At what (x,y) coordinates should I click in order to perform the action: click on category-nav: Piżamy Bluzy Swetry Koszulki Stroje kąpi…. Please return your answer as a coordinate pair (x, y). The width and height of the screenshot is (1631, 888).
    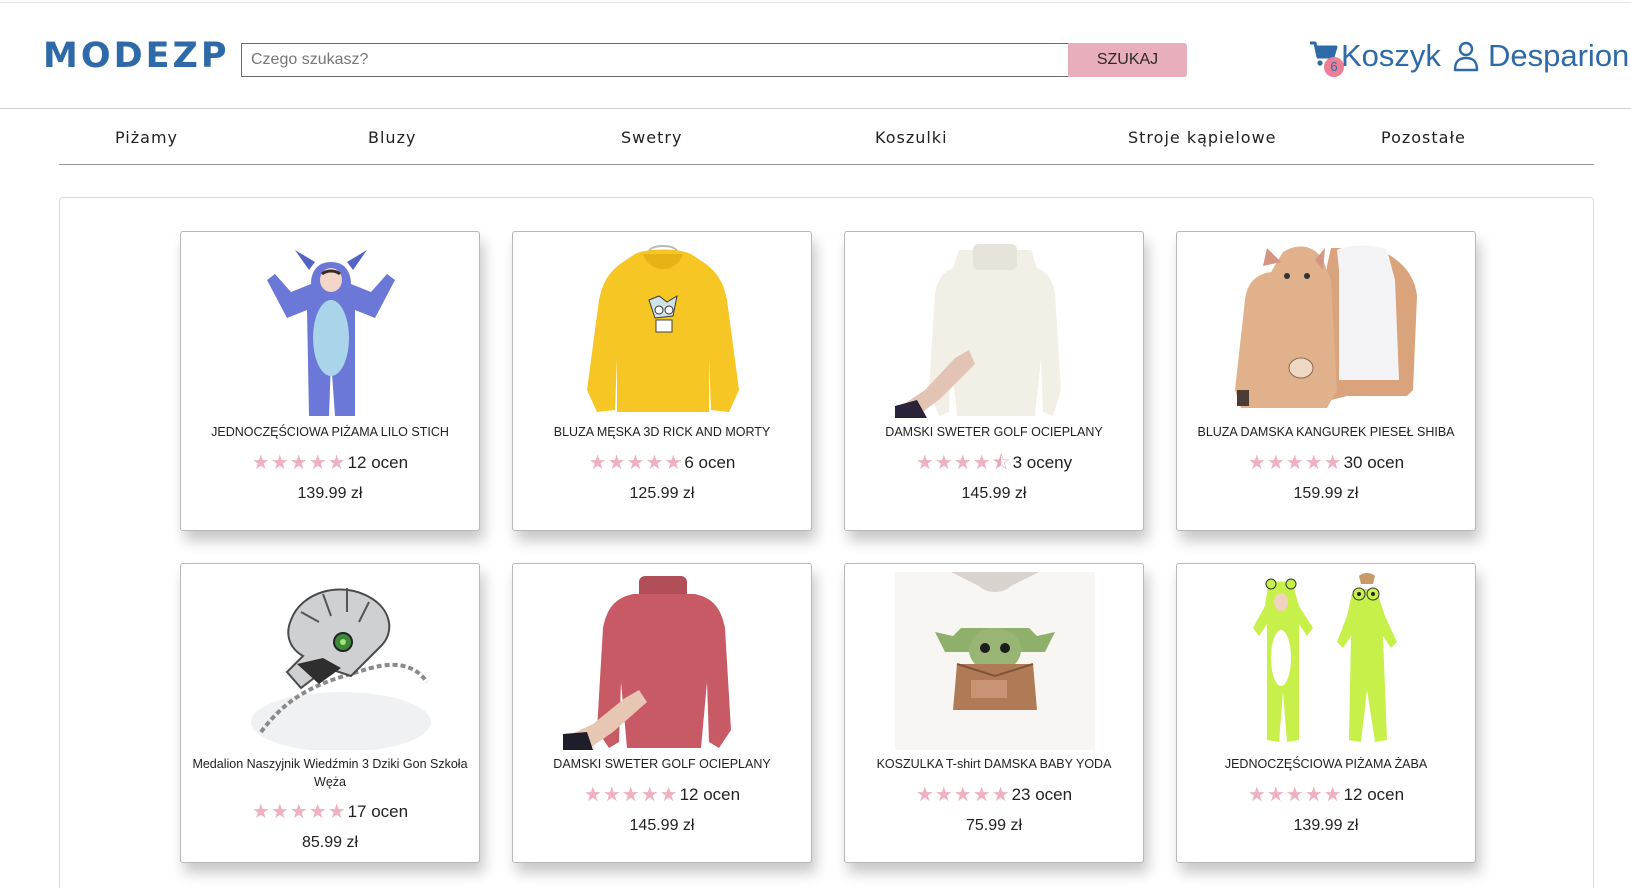
    Looking at the image, I should click on (826, 137).